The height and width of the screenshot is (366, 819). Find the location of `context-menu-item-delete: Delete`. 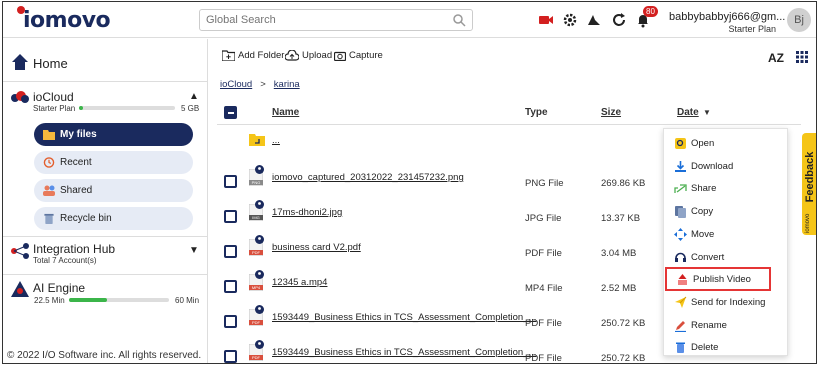

context-menu-item-delete: Delete is located at coordinates (726, 347).